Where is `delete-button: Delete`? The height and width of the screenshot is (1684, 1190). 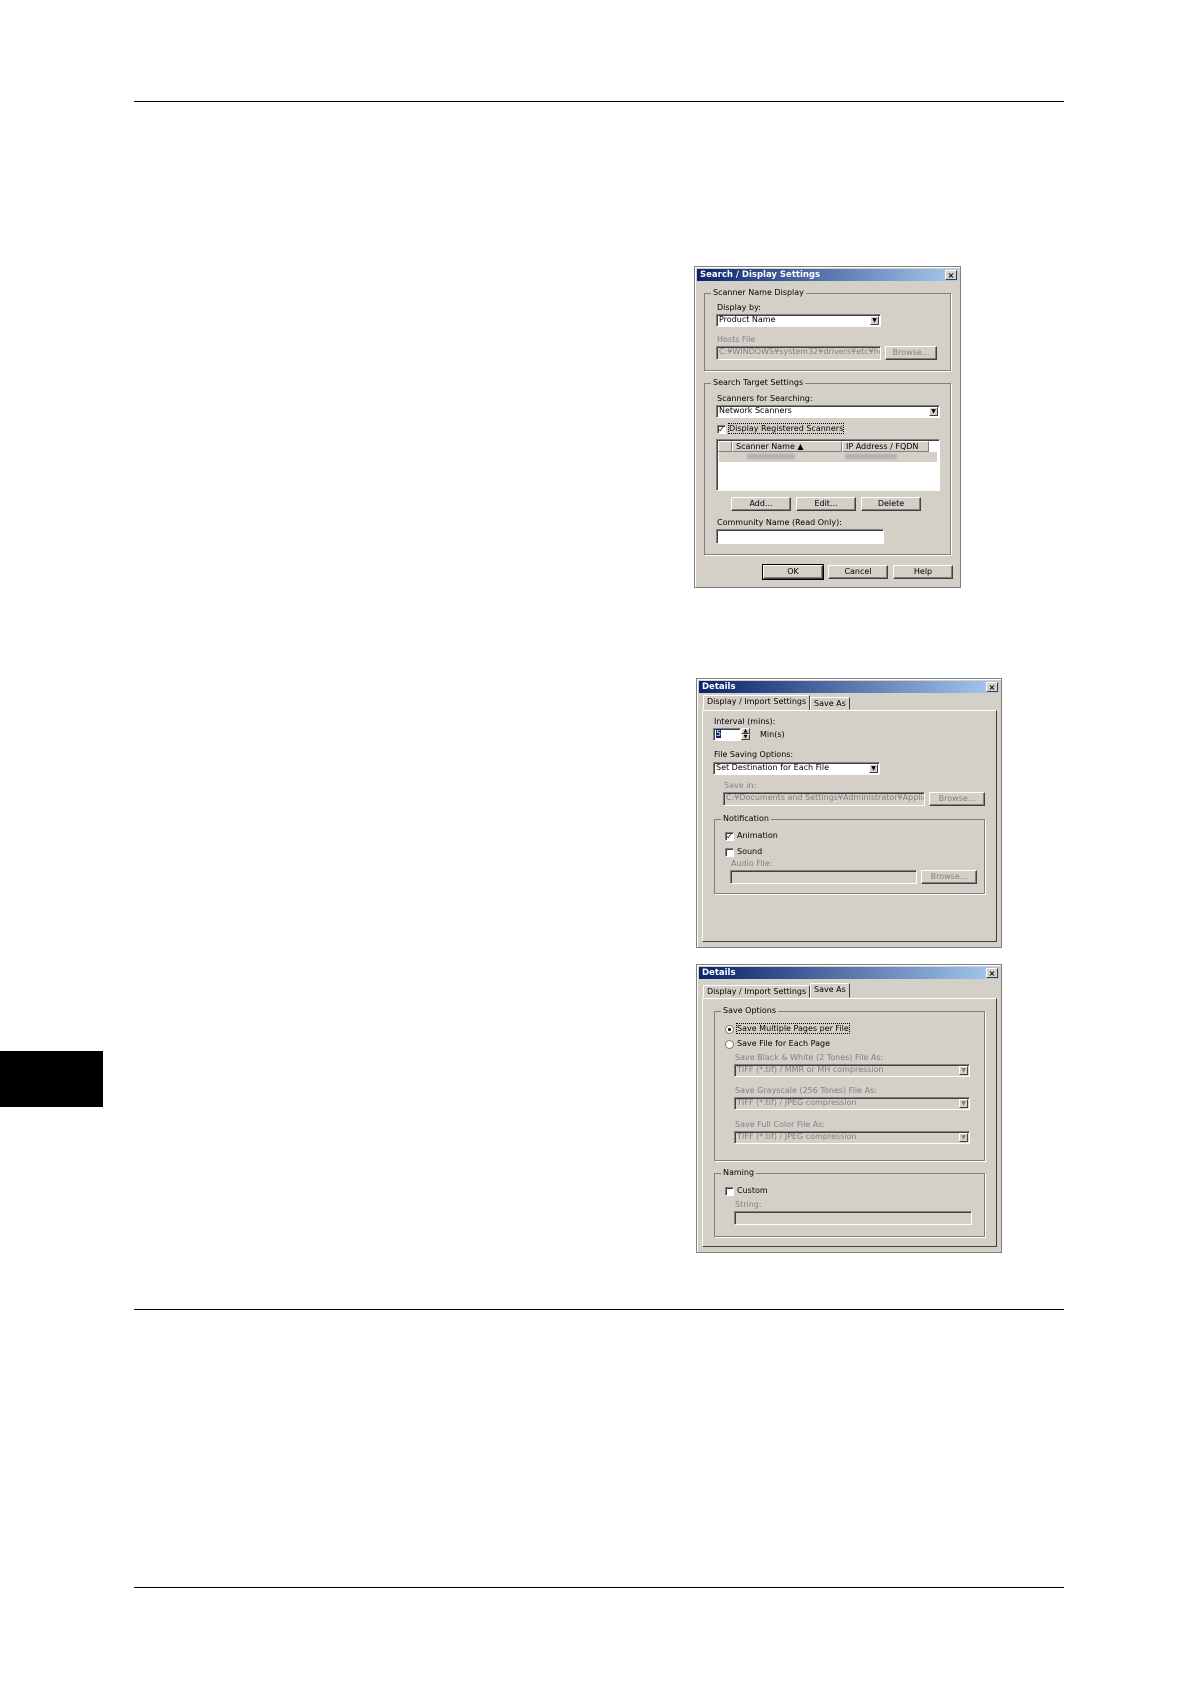
delete-button: Delete is located at coordinates (891, 504).